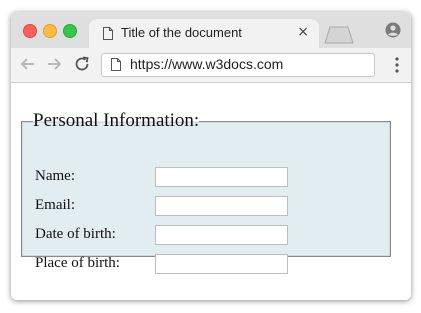  What do you see at coordinates (28, 64) in the screenshot?
I see `arrow-left-icon` at bounding box center [28, 64].